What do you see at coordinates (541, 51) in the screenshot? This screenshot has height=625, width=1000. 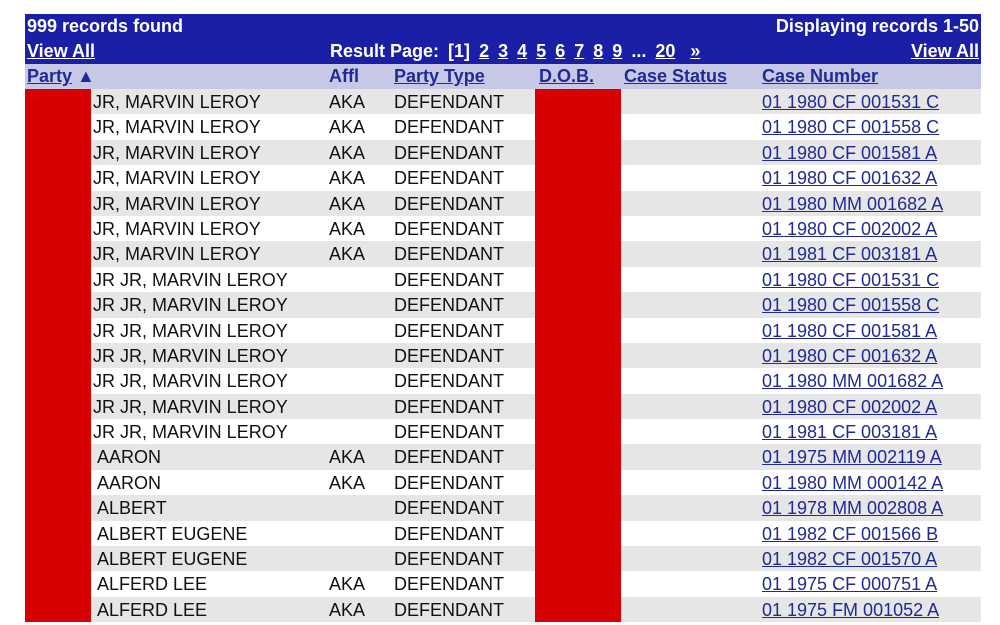 I see `page-link: 5` at bounding box center [541, 51].